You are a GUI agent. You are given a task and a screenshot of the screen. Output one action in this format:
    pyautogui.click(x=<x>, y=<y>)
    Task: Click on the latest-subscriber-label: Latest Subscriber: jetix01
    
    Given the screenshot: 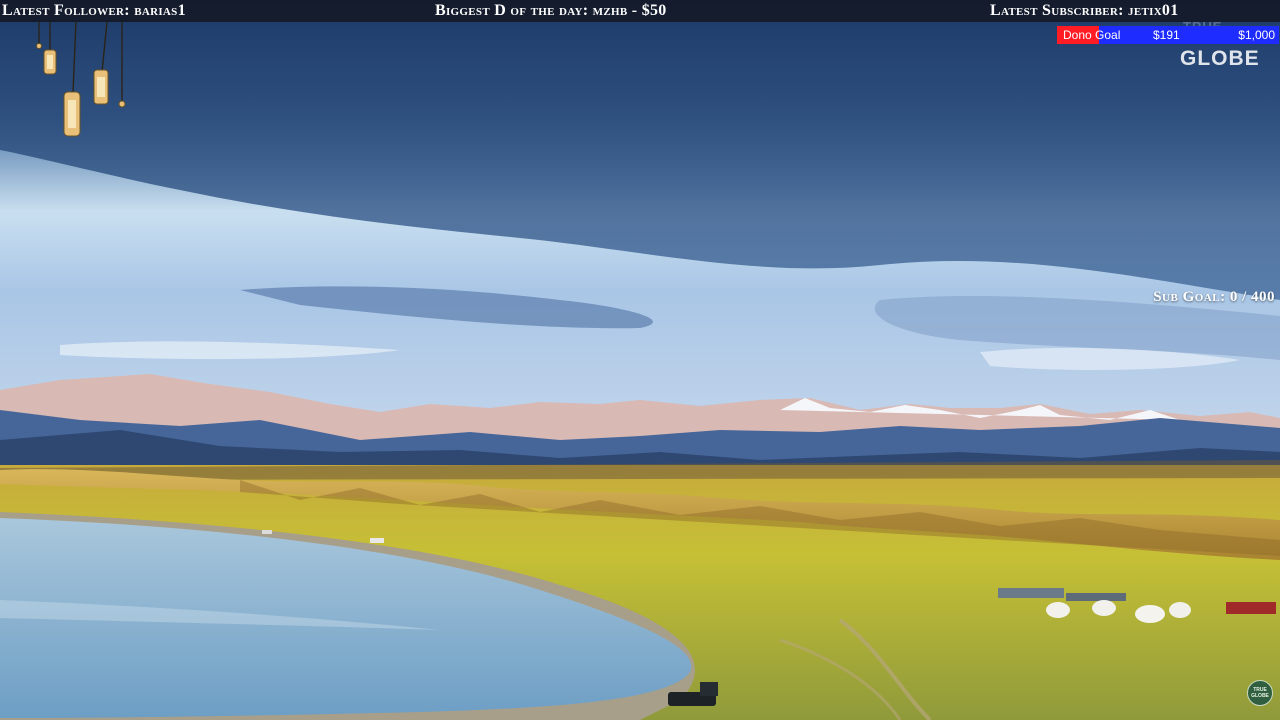 What is the action you would take?
    pyautogui.click(x=1084, y=10)
    